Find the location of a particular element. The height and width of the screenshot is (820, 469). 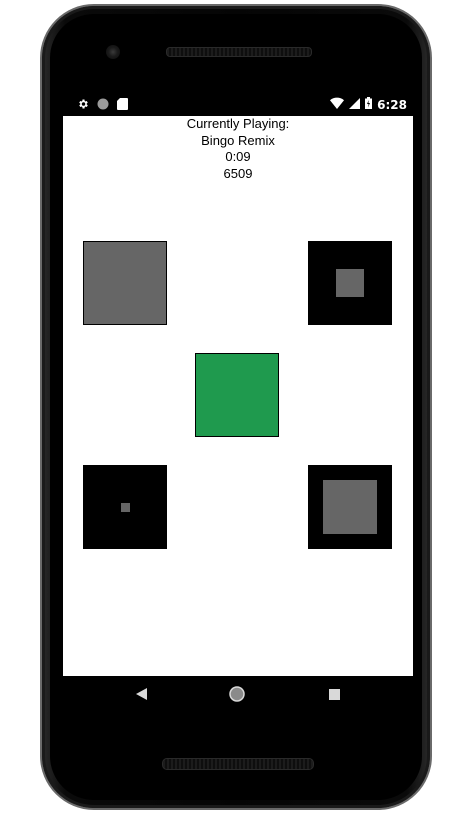

tile-top-left is located at coordinates (125, 283).